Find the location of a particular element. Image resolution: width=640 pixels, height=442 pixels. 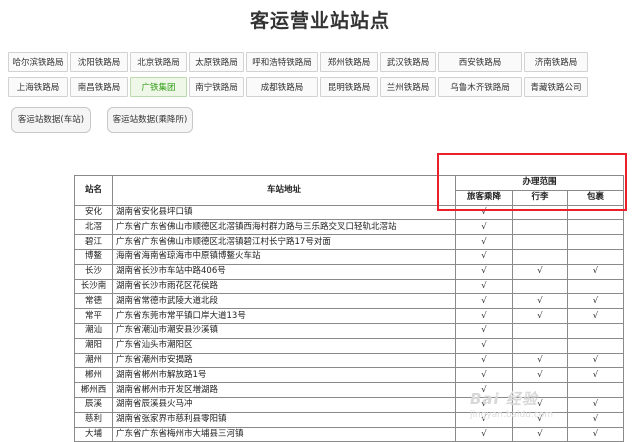

table-row: 潮汕 广东省潮汕市潮安县沙溪镇 √ is located at coordinates (349, 330).